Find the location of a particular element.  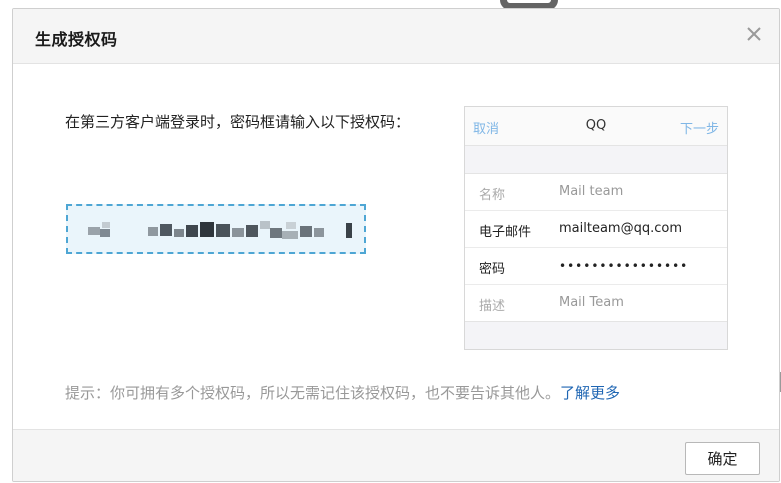

phone-row-label: 描述 is located at coordinates (492, 306).